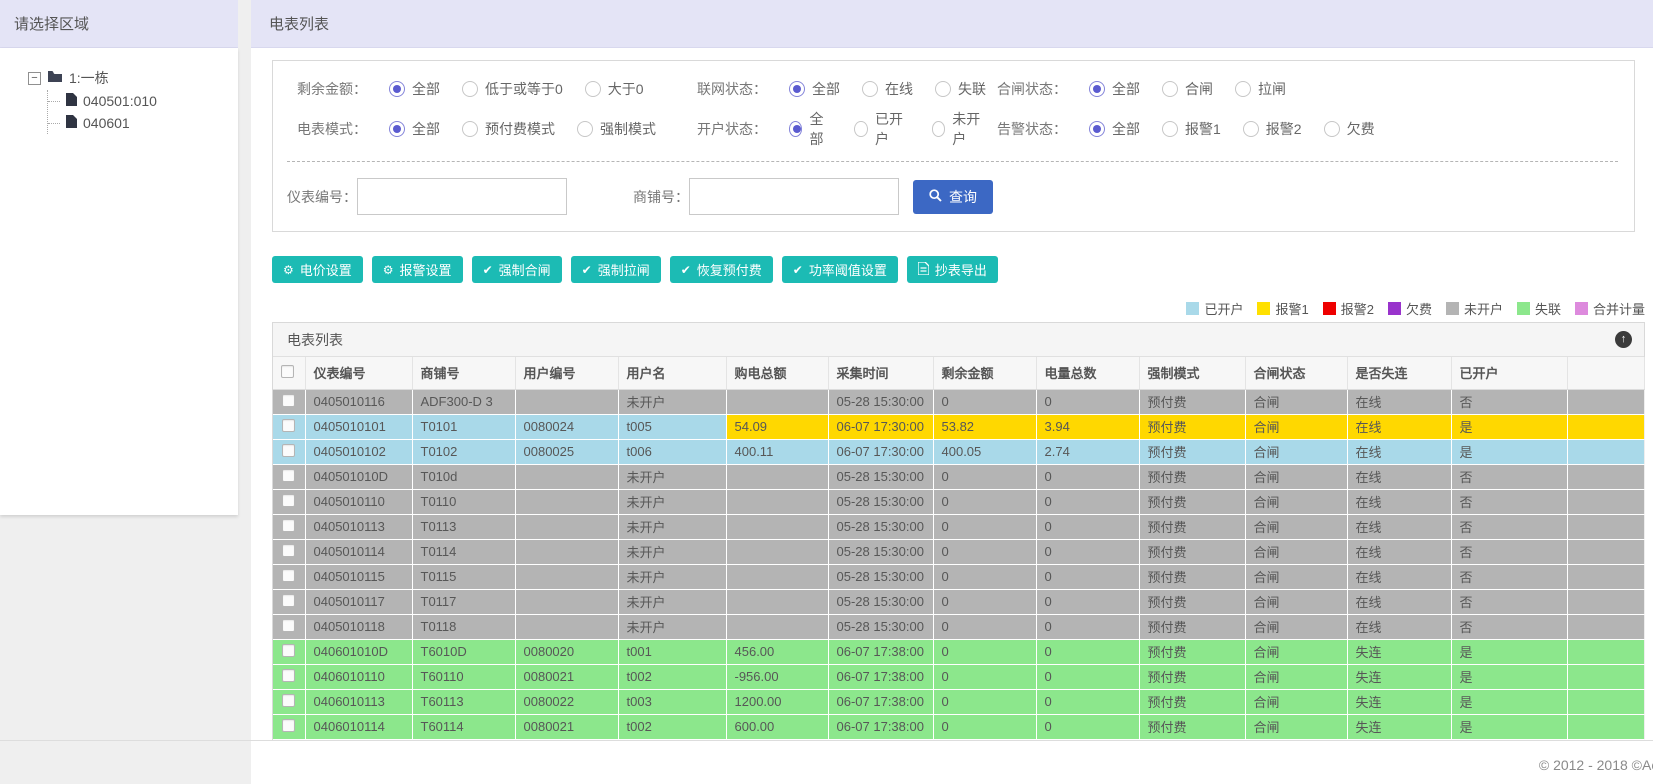  What do you see at coordinates (969, 129) in the screenshot?
I see `radio-option-label: 未开户` at bounding box center [969, 129].